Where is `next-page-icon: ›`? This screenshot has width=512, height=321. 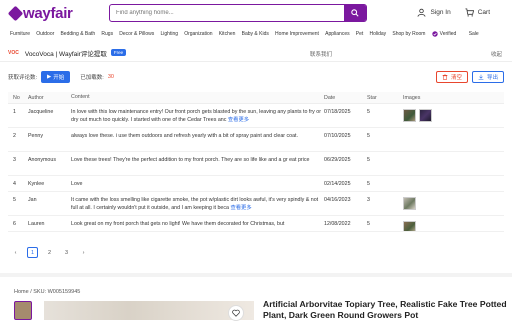
next-page-icon: › is located at coordinates (83, 252).